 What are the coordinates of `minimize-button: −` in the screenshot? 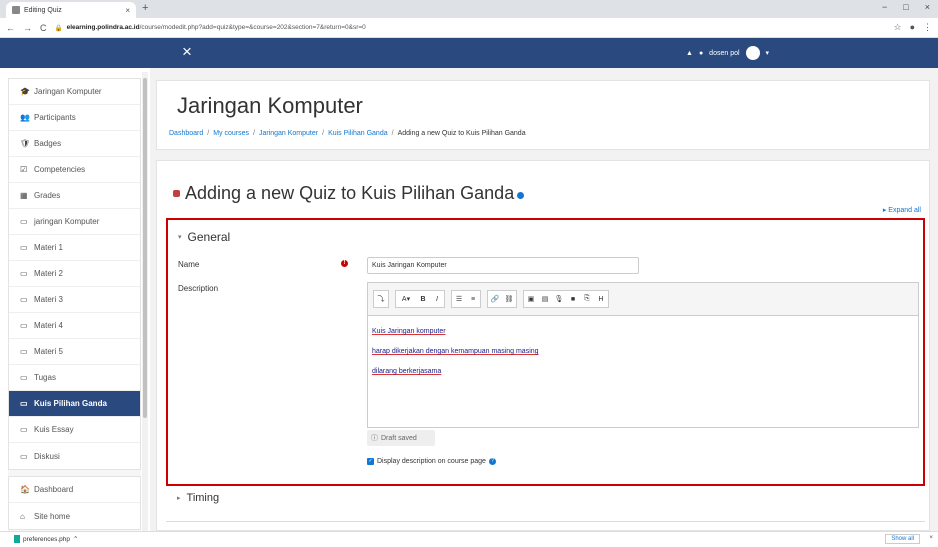 It's located at (884, 7).